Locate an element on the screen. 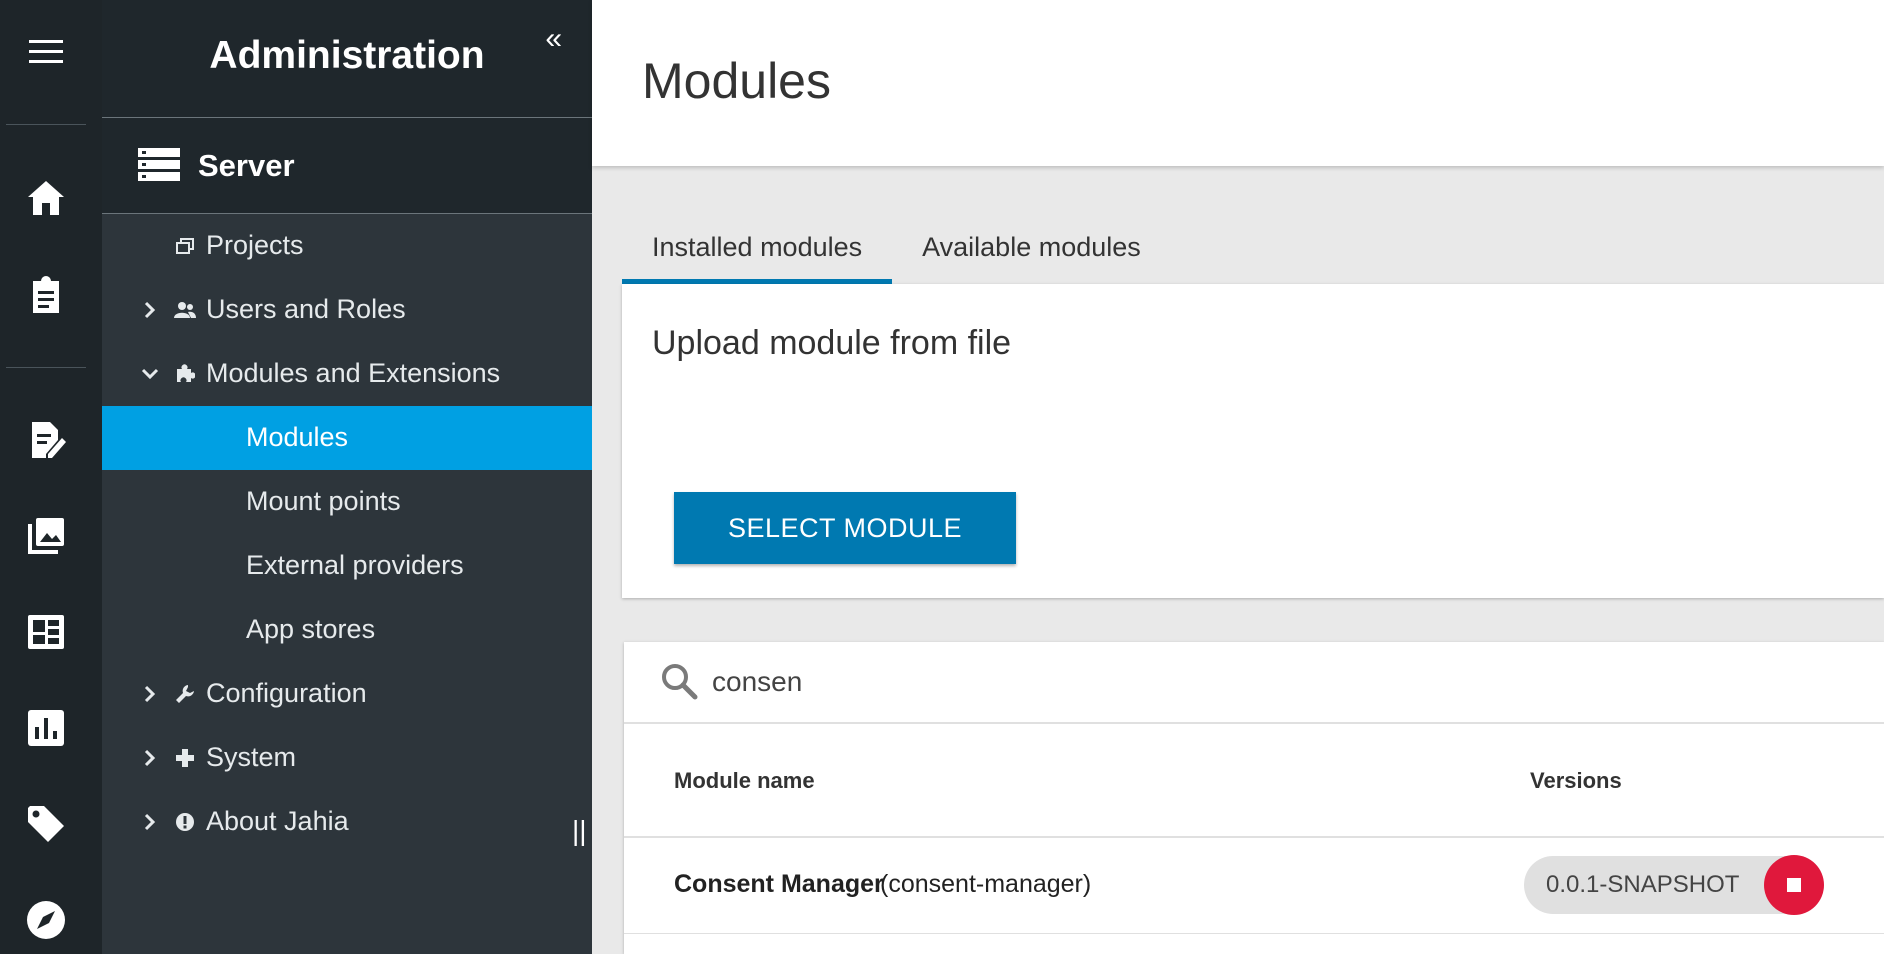  dashboard-icon is located at coordinates (46, 632).